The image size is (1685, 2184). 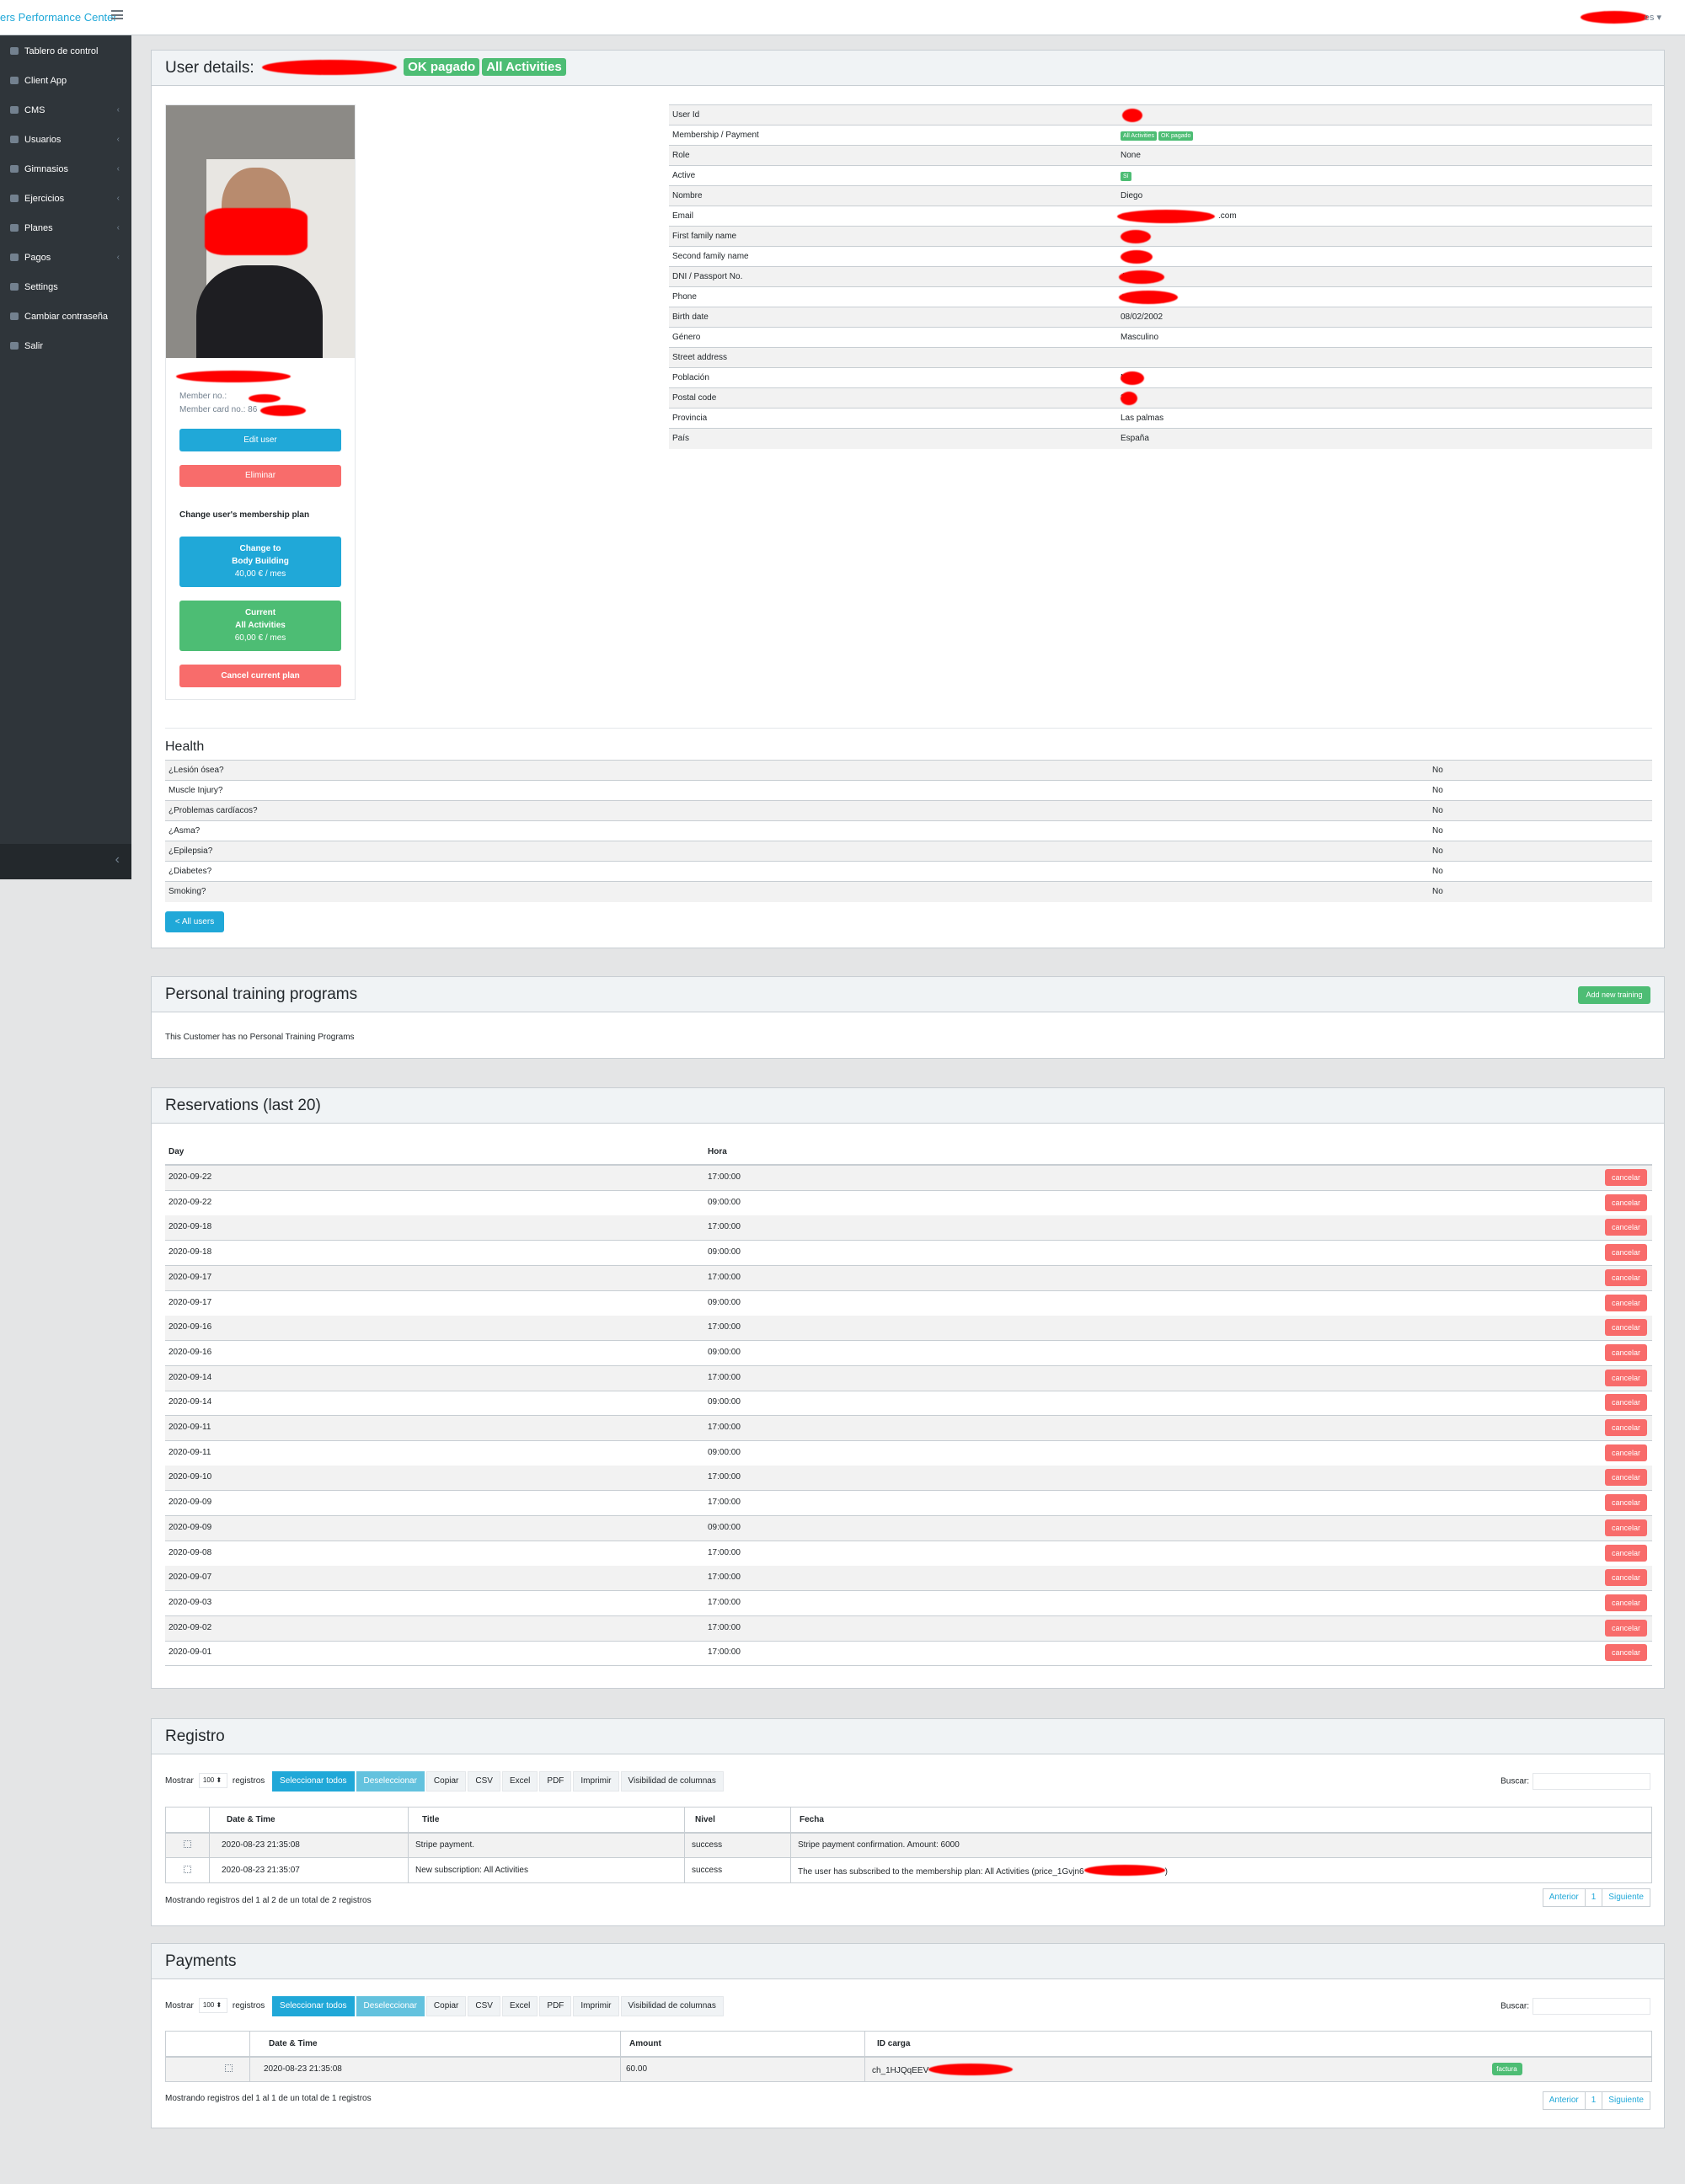 I want to click on health-answer: No, so click(x=1540, y=871).